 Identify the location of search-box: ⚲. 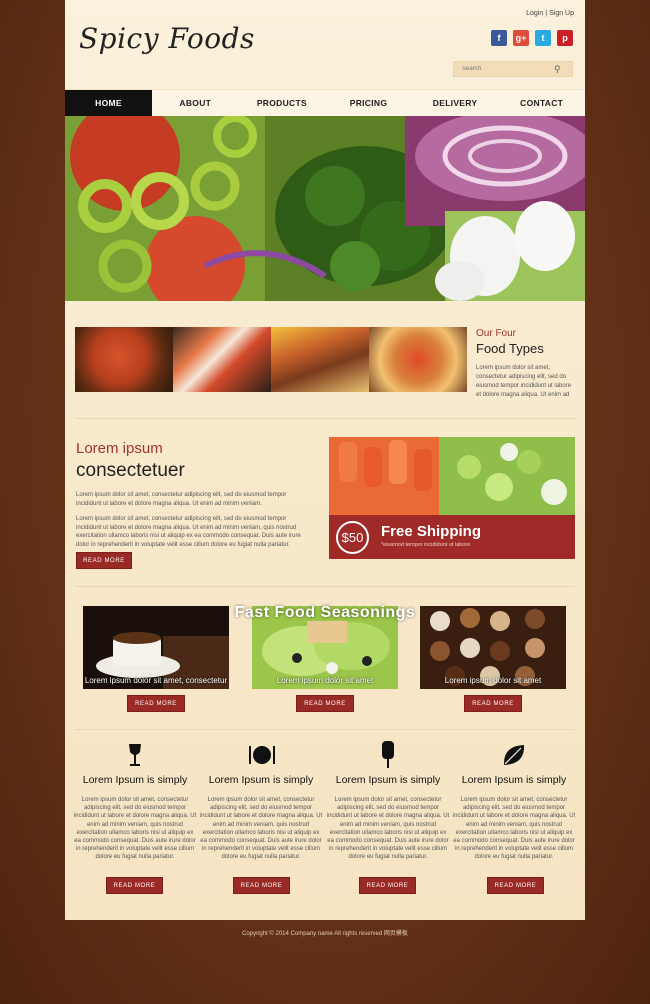
(513, 69).